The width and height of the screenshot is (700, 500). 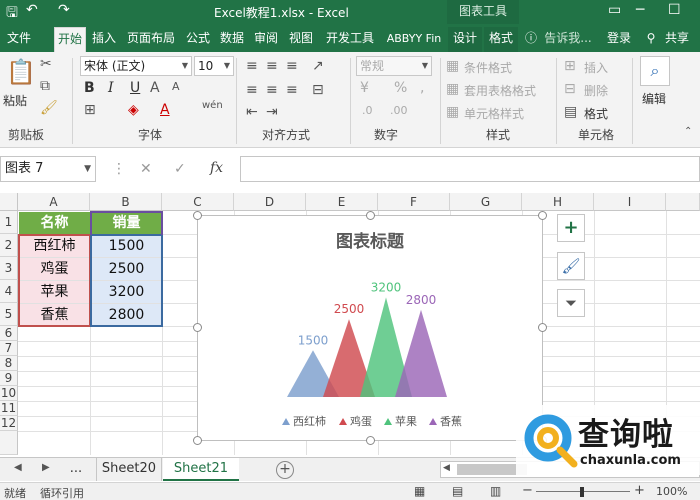 I want to click on row-header-2: 2, so click(x=9, y=245).